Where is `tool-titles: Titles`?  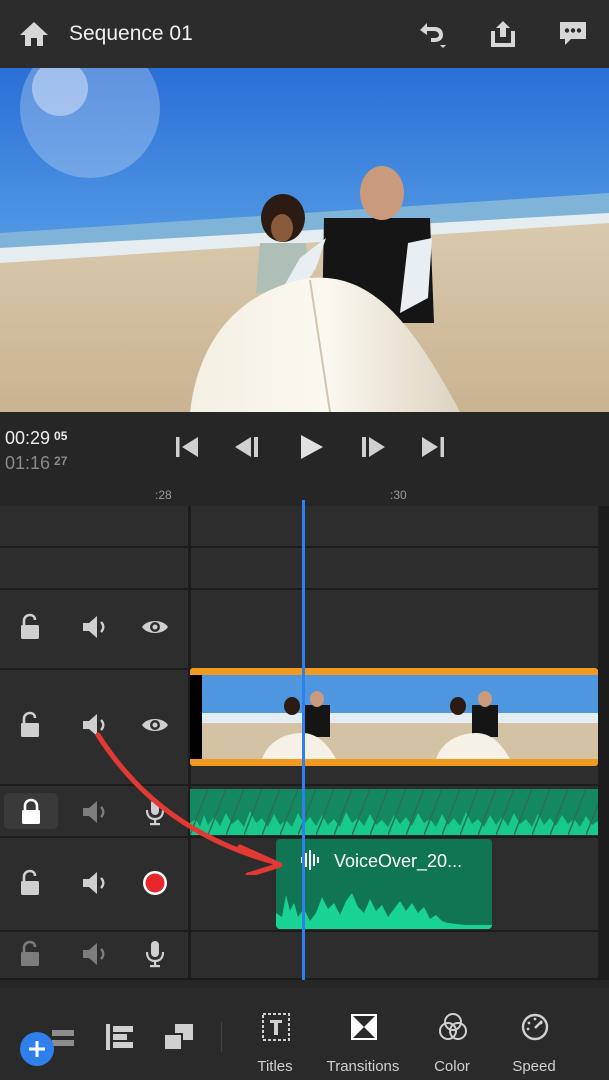
tool-titles: Titles is located at coordinates (275, 1034).